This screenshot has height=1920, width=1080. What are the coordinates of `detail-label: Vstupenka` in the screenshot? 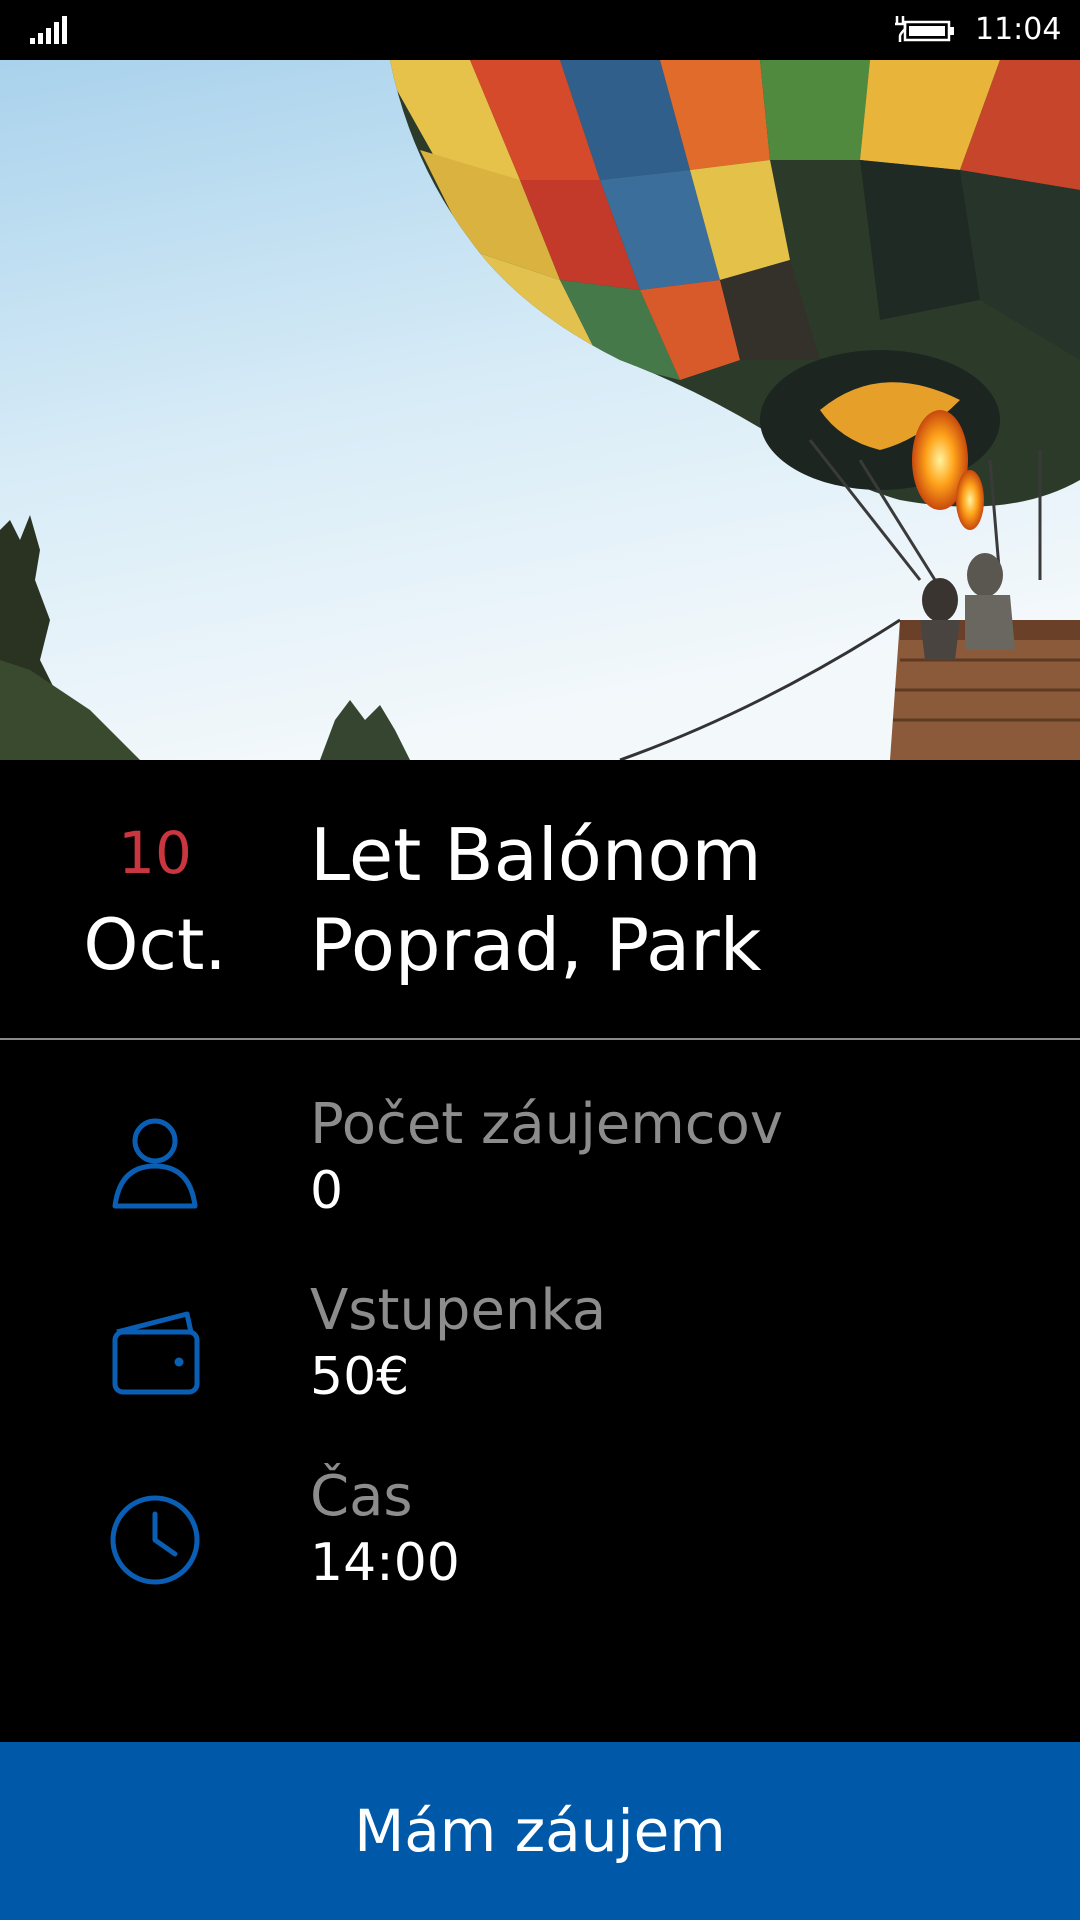 It's located at (458, 1310).